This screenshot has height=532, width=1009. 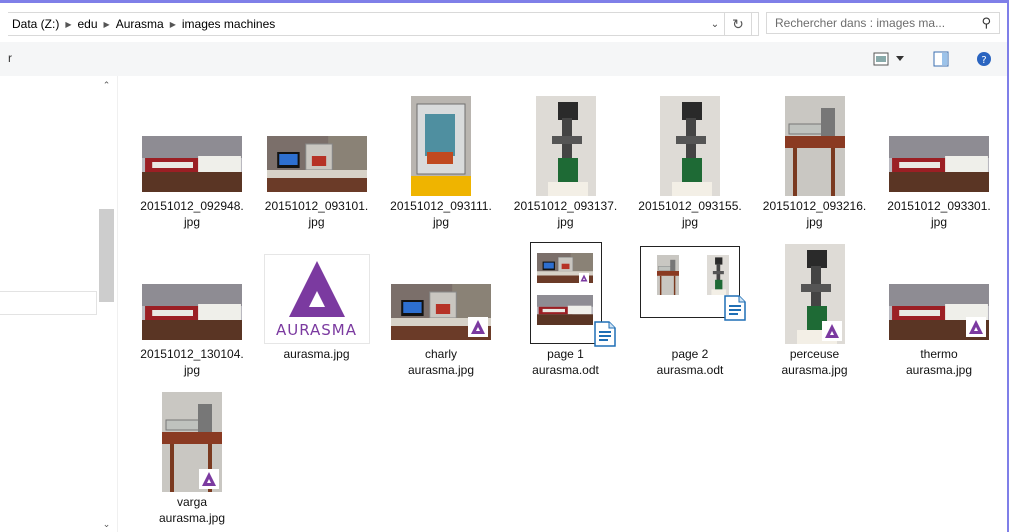 I want to click on file-item: 20151012_093155.jpg, so click(x=690, y=159).